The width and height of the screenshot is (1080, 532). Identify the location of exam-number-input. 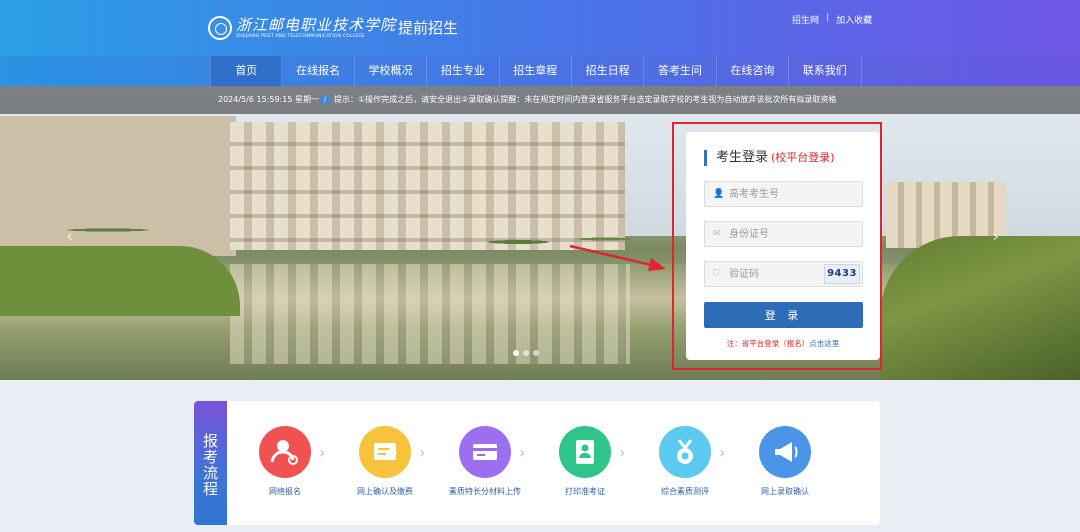
(794, 194).